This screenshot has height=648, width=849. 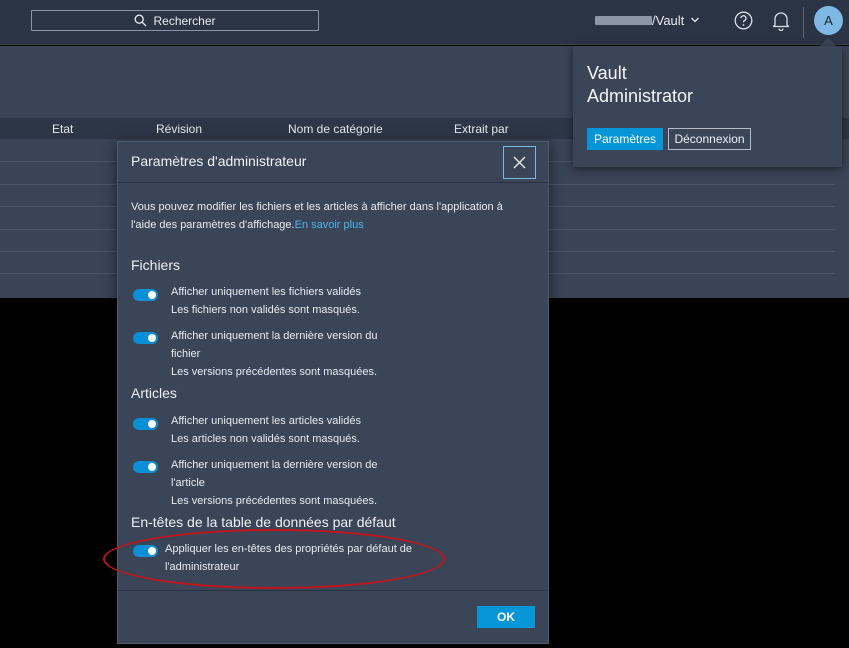 What do you see at coordinates (424, 22) in the screenshot?
I see `top-bar: Rechercher /Vault A` at bounding box center [424, 22].